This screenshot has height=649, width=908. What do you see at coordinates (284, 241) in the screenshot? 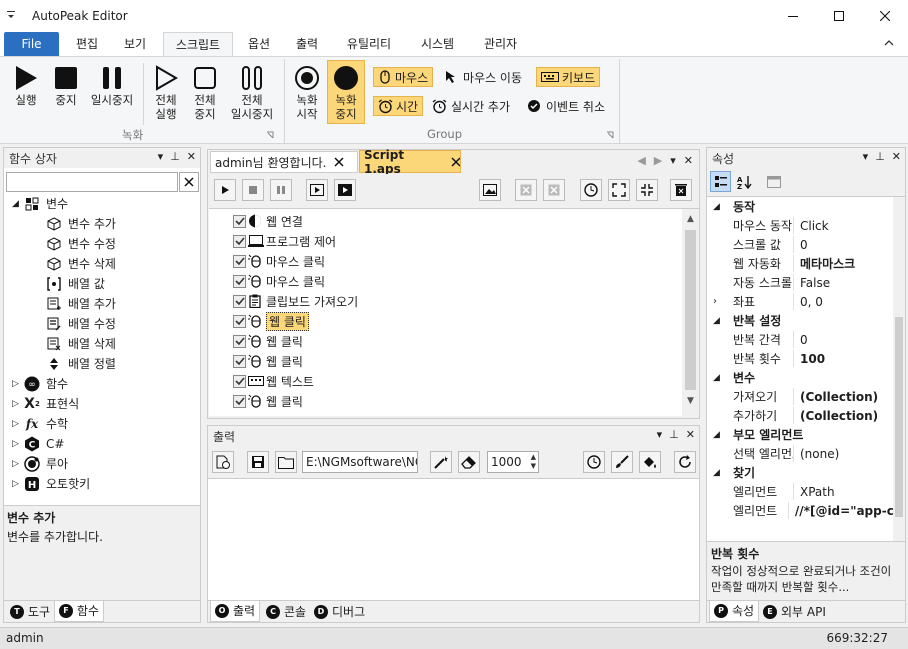
I see `script-row: 프로그램 제어` at bounding box center [284, 241].